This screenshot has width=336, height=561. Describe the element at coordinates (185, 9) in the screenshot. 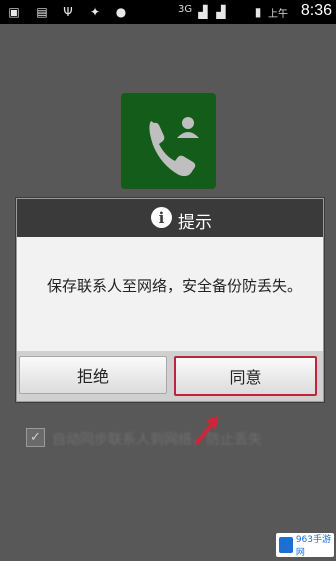

I see `network-label: 3G` at that location.